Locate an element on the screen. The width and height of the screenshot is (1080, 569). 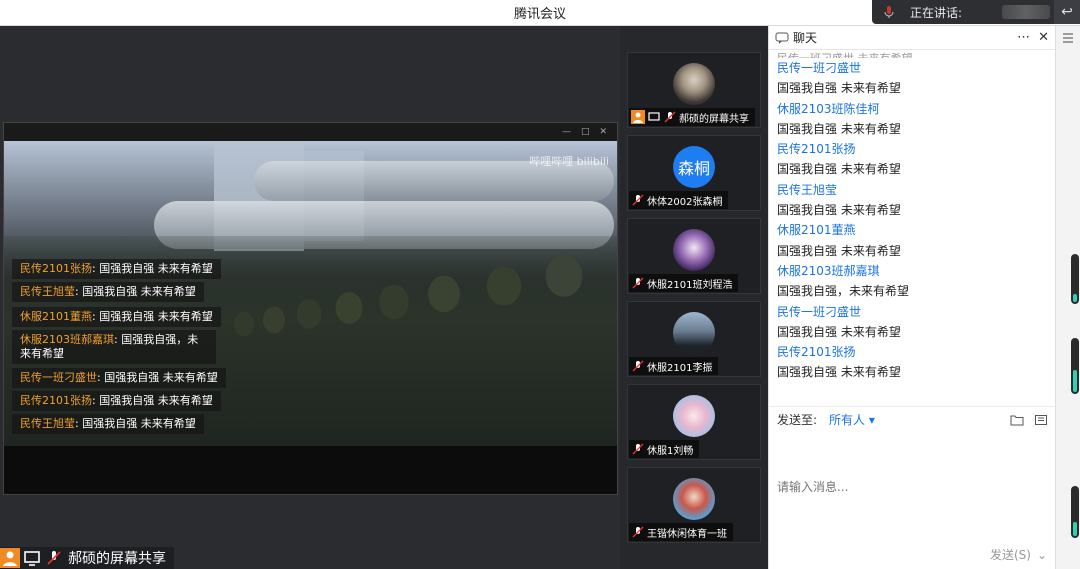
participant-name: 王锴休闲体育一班 is located at coordinates (687, 534).